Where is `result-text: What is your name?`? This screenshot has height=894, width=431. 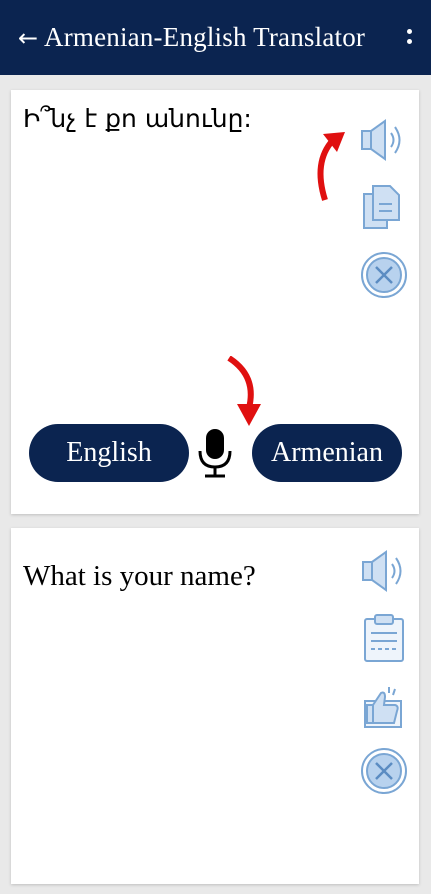
result-text: What is your name? is located at coordinates (139, 576).